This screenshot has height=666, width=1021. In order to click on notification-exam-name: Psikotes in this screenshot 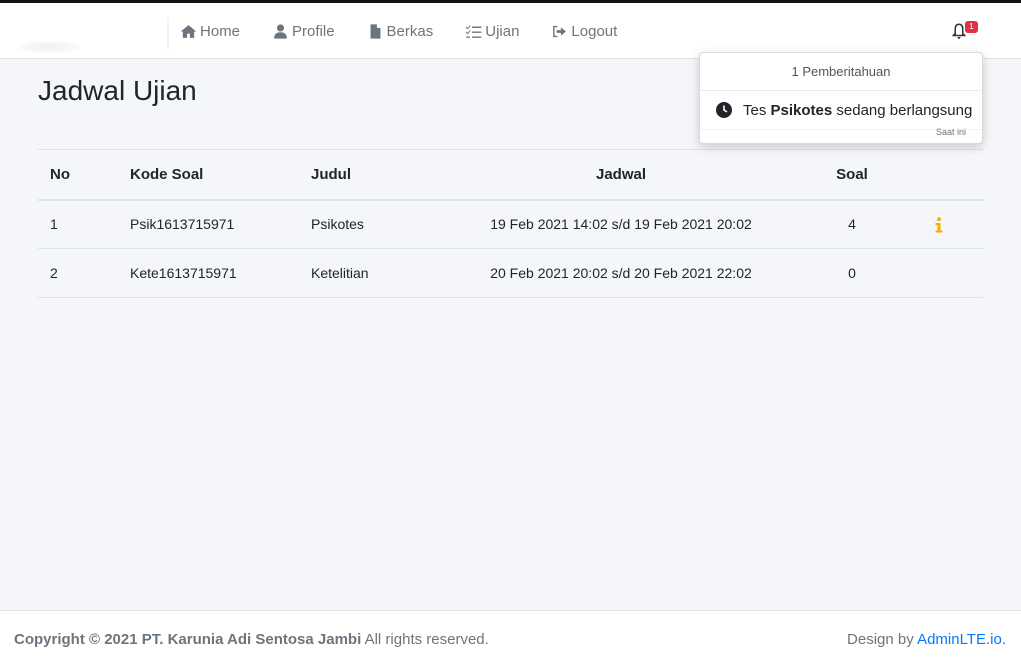, I will do `click(801, 110)`.